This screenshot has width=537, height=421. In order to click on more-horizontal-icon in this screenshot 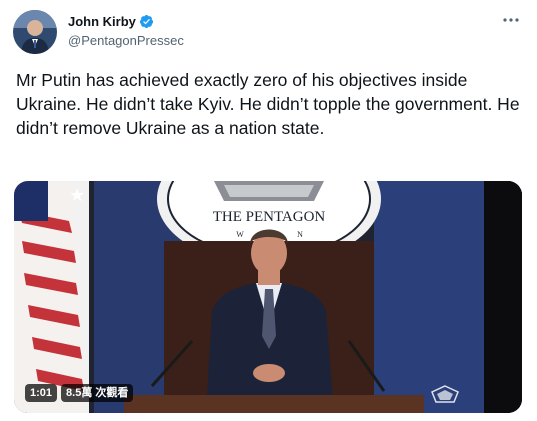, I will do `click(511, 20)`.